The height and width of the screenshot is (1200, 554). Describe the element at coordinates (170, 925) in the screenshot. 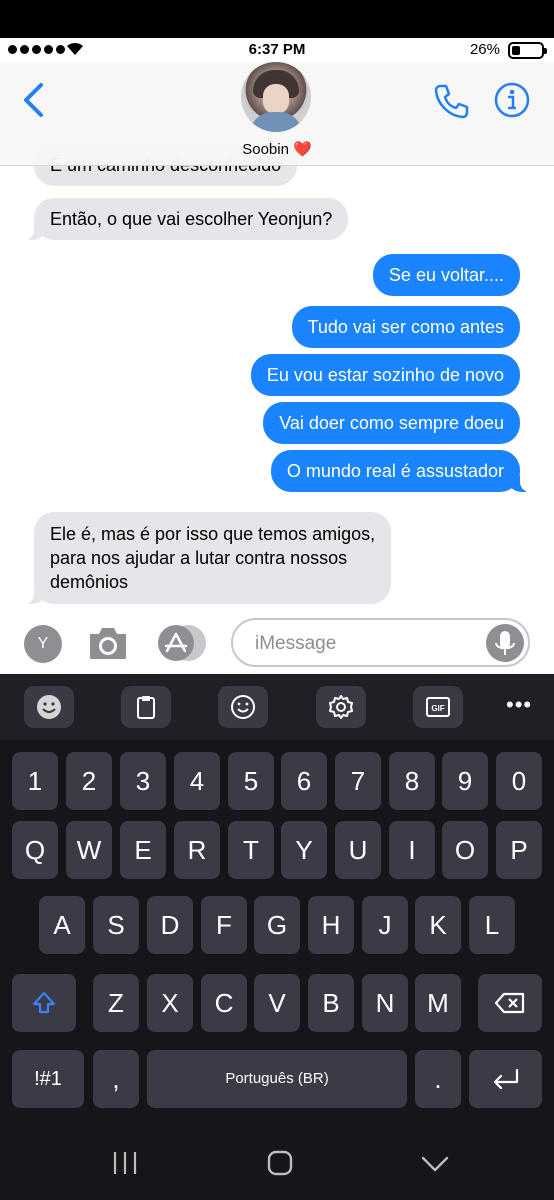

I see `key-d: D` at that location.